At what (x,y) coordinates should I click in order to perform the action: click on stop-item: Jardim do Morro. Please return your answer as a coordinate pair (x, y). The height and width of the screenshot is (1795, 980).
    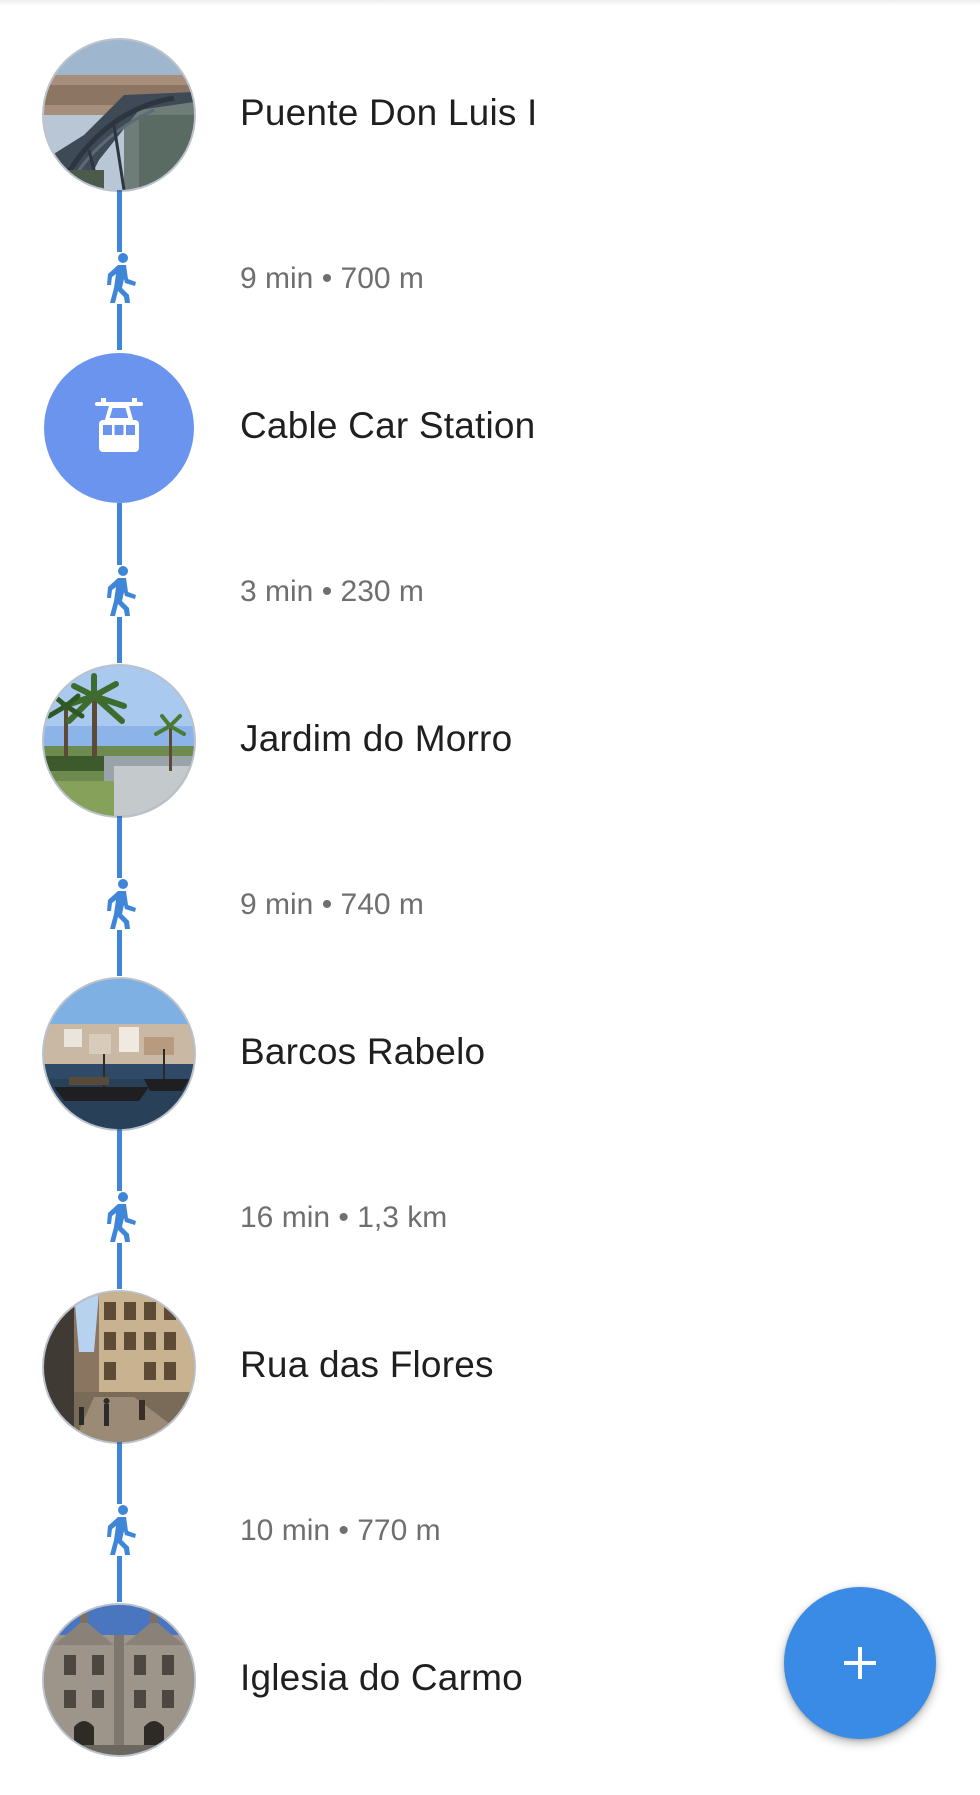
    Looking at the image, I should click on (490, 741).